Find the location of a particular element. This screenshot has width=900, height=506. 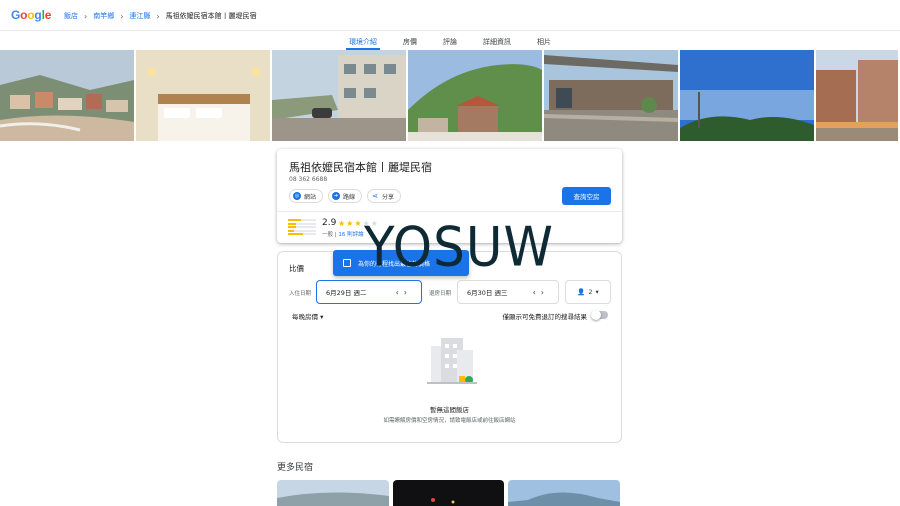

breadcrumb-township: 南竿鄉 is located at coordinates (103, 16).